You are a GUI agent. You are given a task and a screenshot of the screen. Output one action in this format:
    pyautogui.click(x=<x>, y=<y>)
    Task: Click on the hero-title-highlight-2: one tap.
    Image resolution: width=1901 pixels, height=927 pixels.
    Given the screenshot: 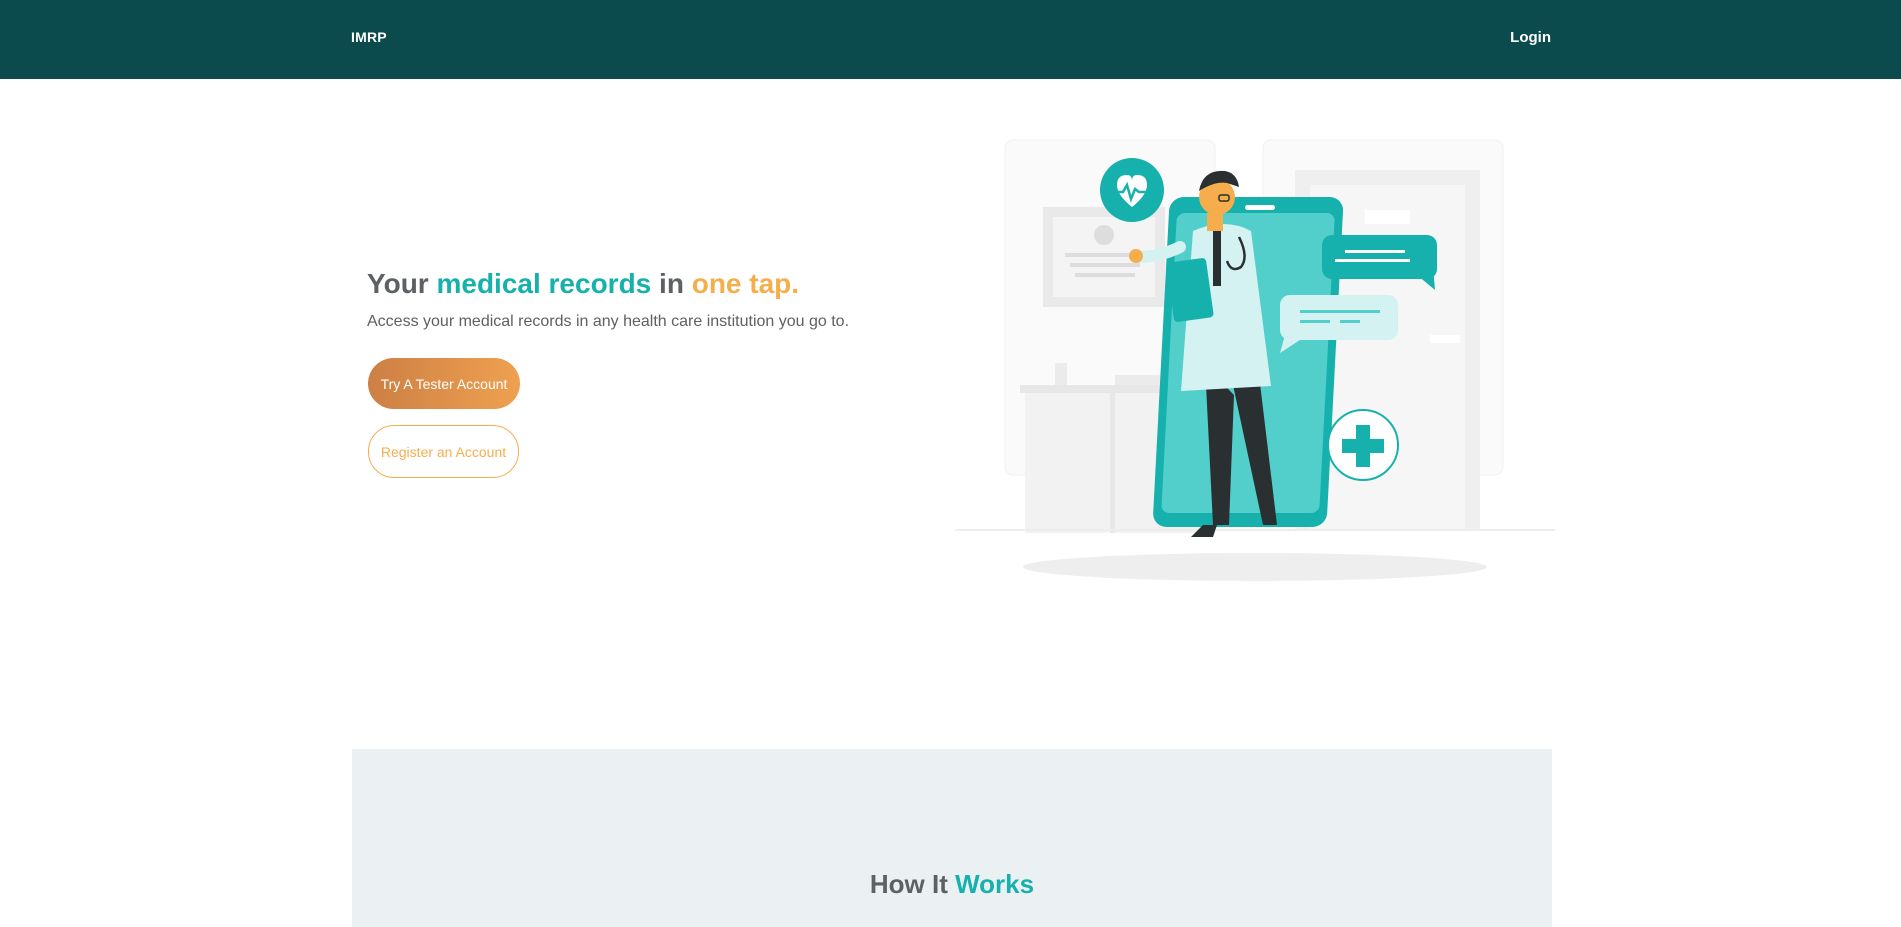 What is the action you would take?
    pyautogui.click(x=745, y=283)
    